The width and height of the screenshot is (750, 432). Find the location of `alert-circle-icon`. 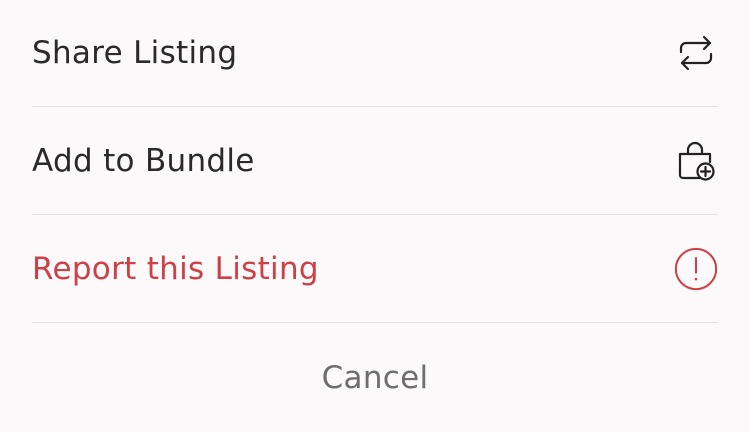

alert-circle-icon is located at coordinates (696, 269).